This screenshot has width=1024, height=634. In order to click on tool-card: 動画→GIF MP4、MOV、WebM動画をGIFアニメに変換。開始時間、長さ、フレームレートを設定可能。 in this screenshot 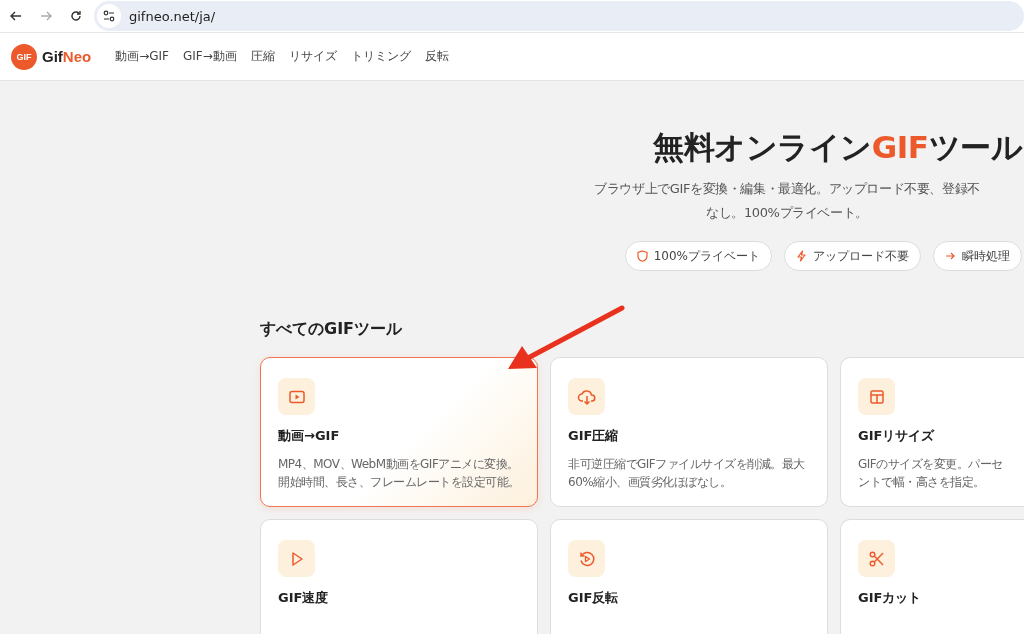, I will do `click(399, 432)`.